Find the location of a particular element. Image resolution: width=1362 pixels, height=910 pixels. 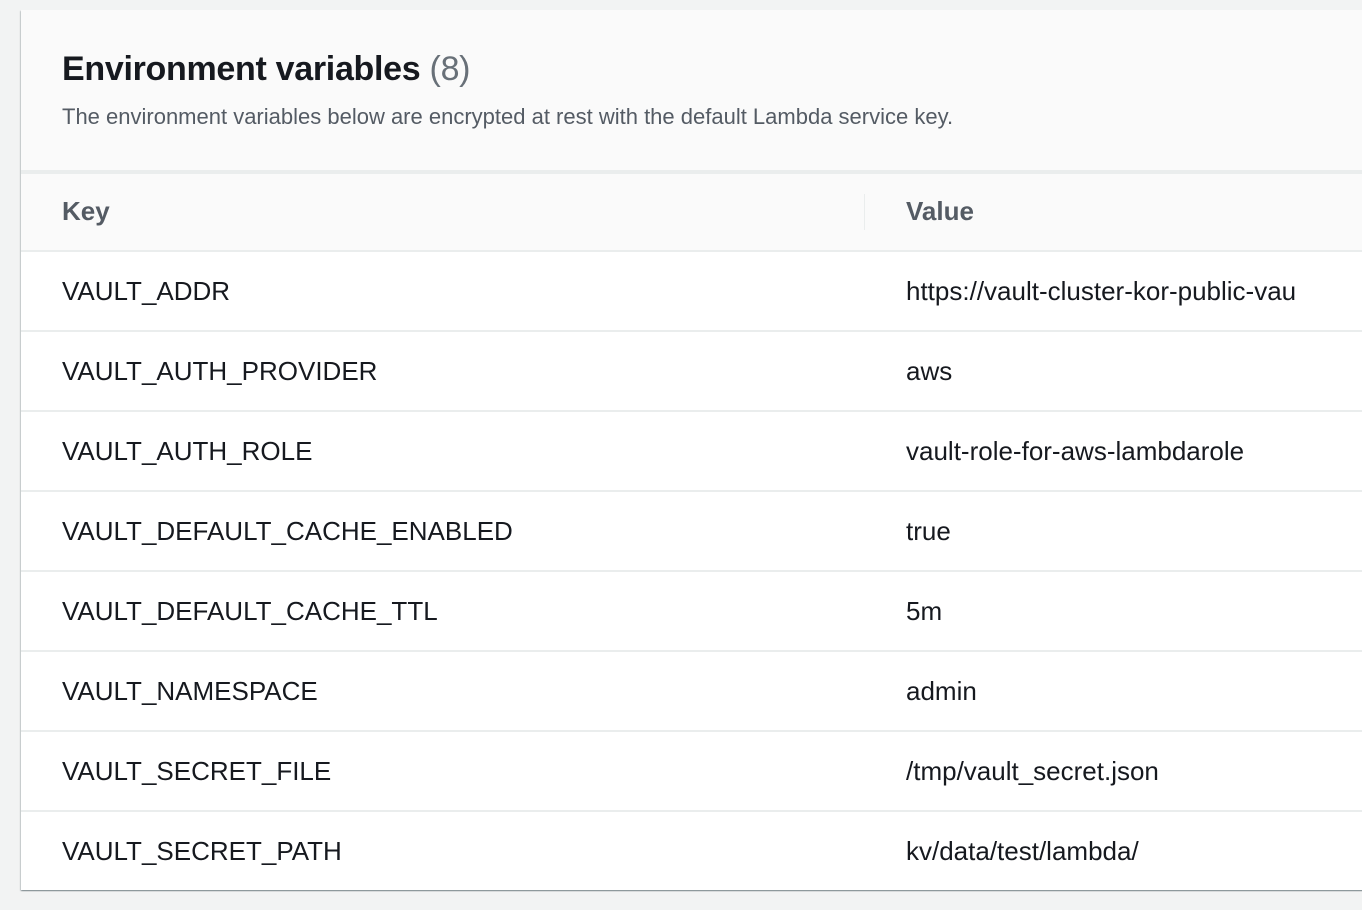

table-row: VAULT_NAMESPACE admin is located at coordinates (691, 692).